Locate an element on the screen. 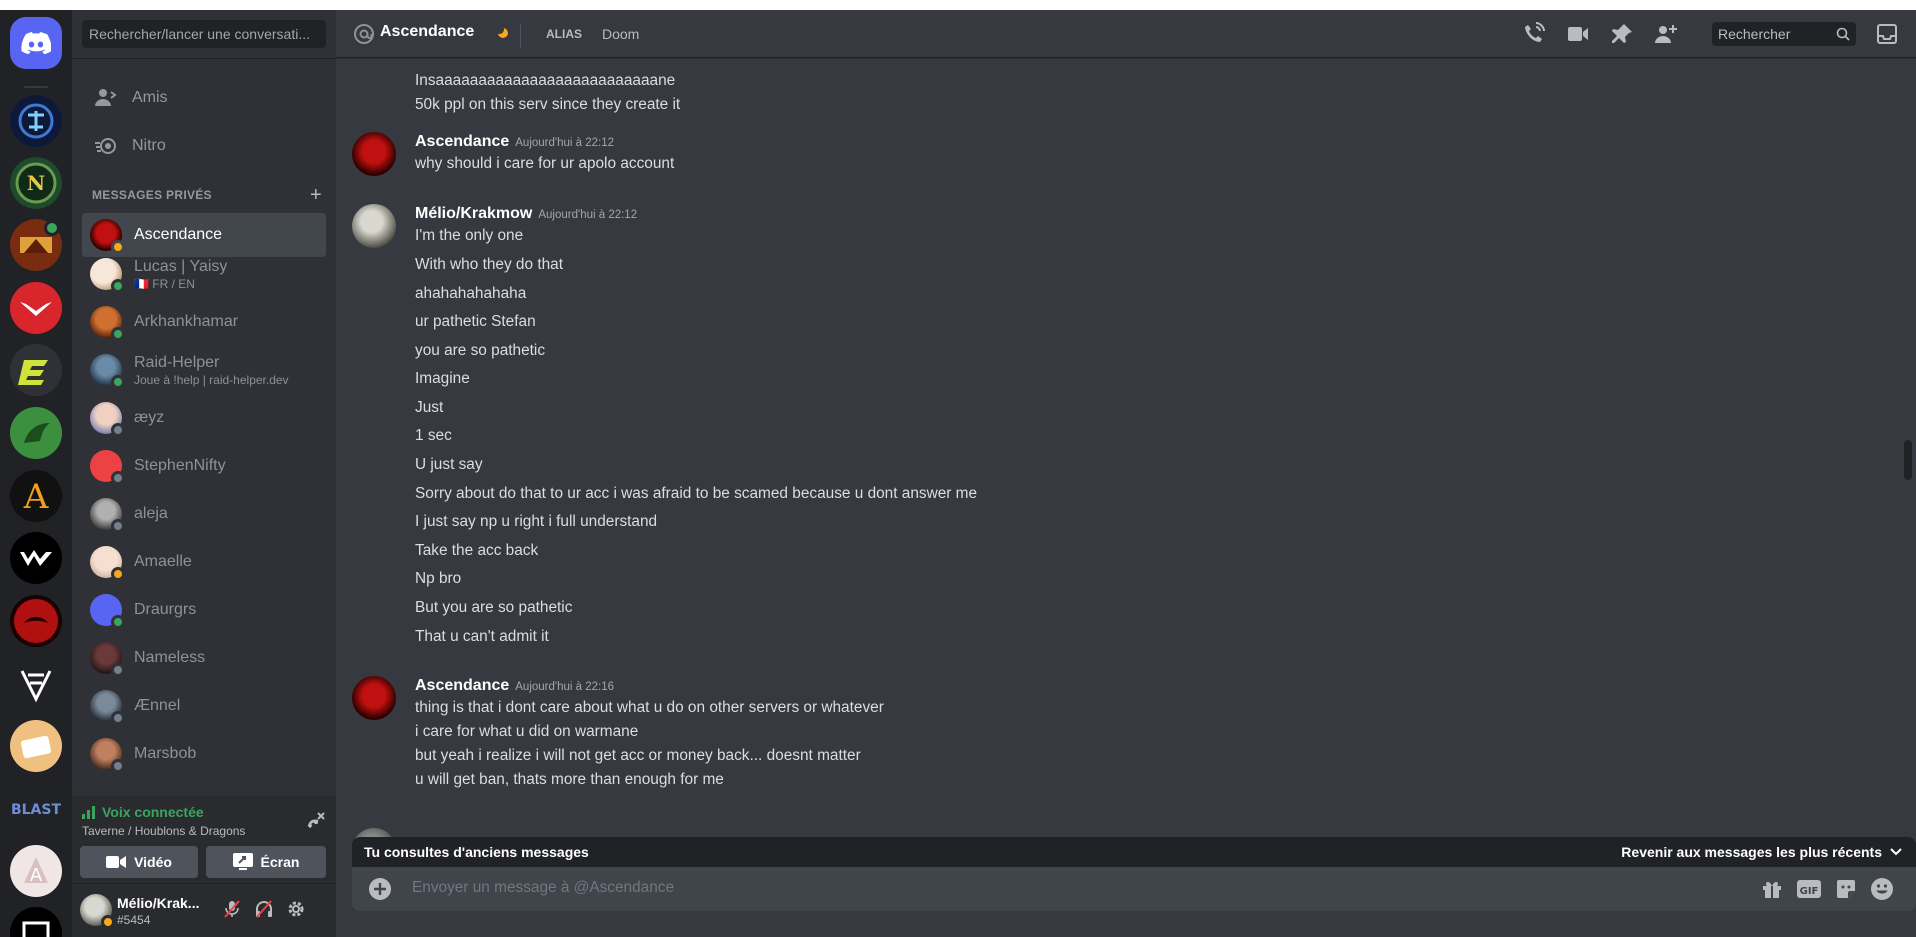 This screenshot has width=1916, height=937. friends-icon is located at coordinates (106, 97).